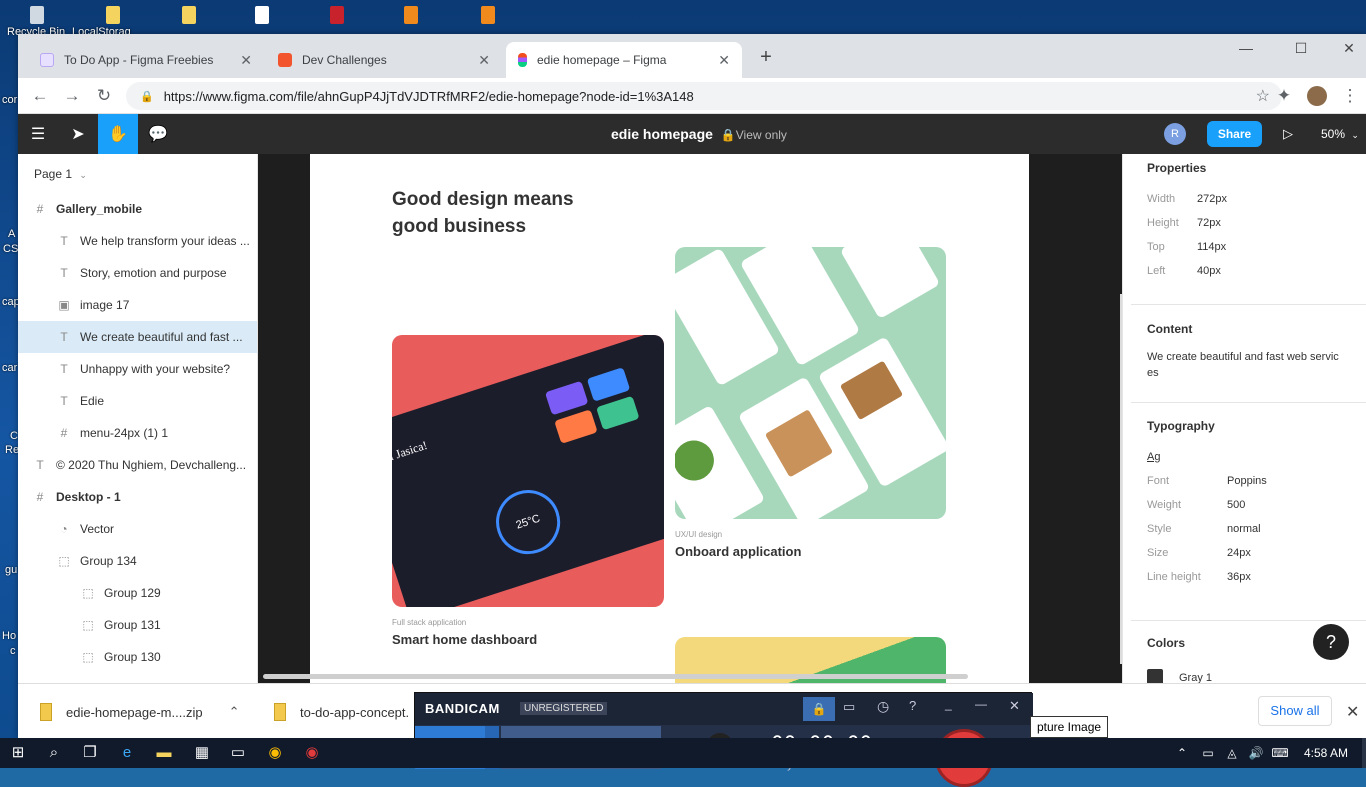 Image resolution: width=1366 pixels, height=787 pixels. I want to click on property-value: 72px, so click(1209, 223).